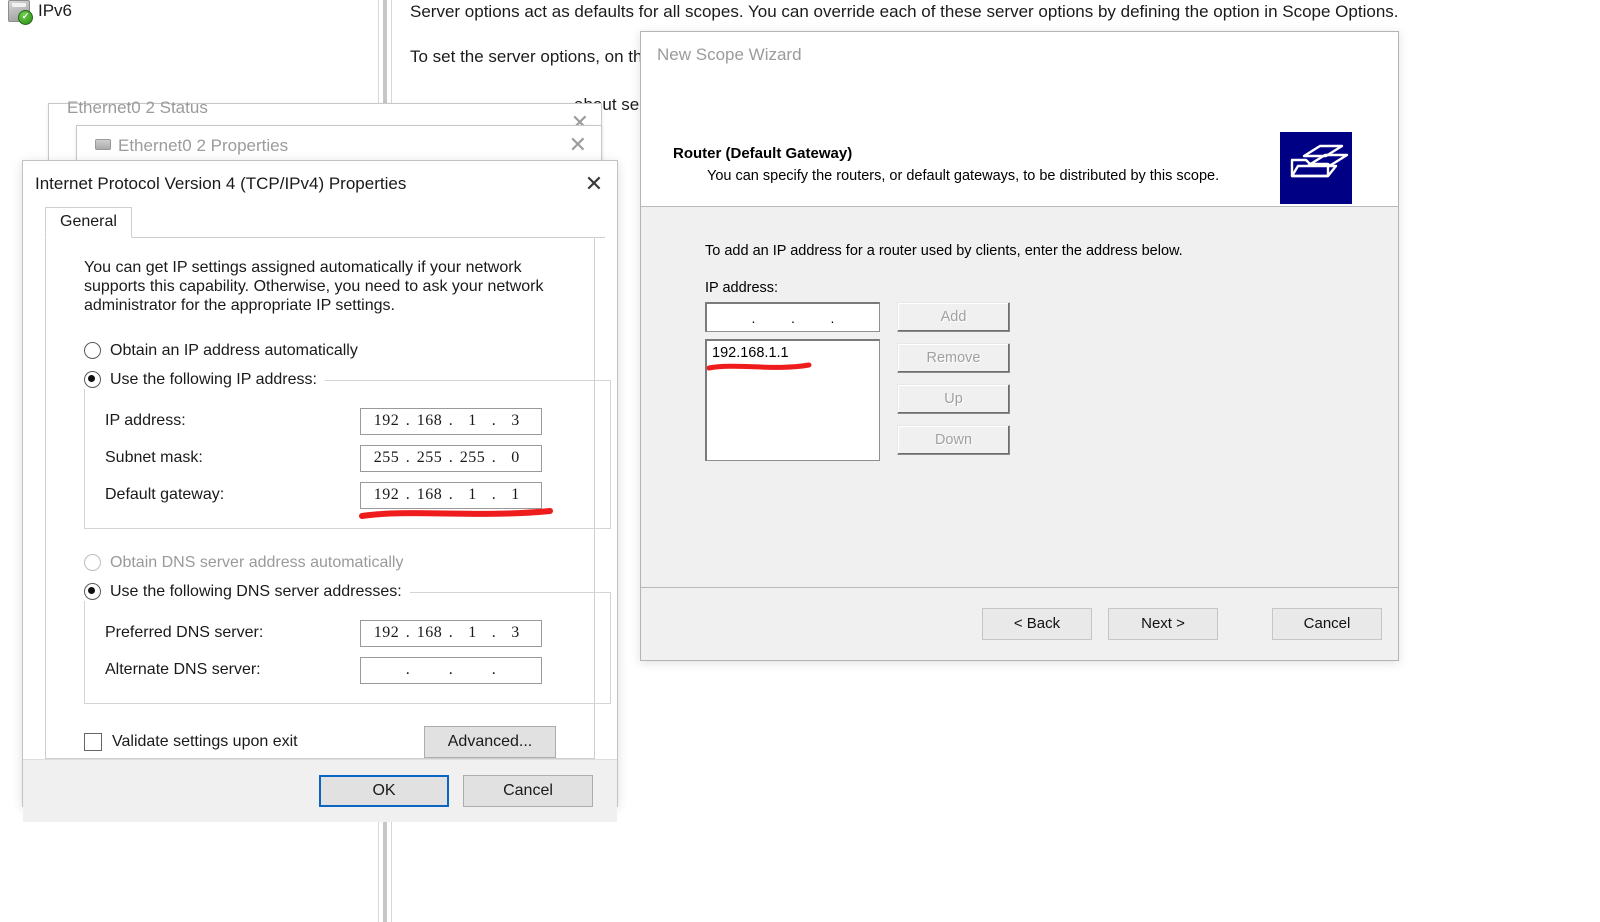 The width and height of the screenshot is (1600, 922). I want to click on field-label: IP address:, so click(145, 421).